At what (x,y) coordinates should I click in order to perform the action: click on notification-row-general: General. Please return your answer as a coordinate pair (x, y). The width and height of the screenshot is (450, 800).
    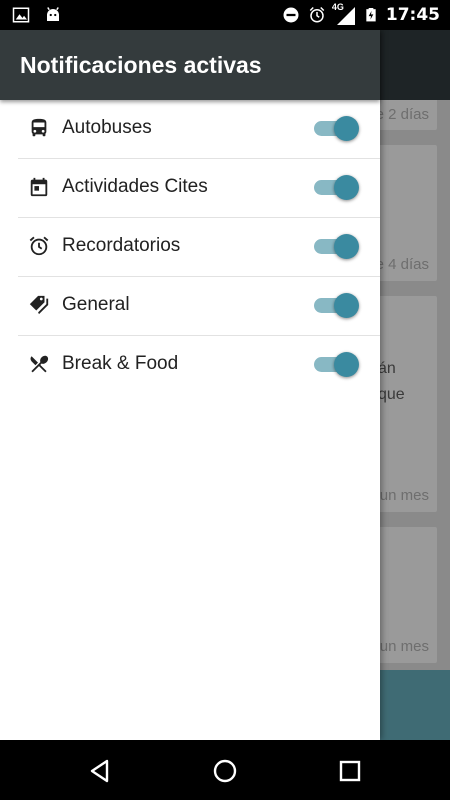
    Looking at the image, I should click on (199, 306).